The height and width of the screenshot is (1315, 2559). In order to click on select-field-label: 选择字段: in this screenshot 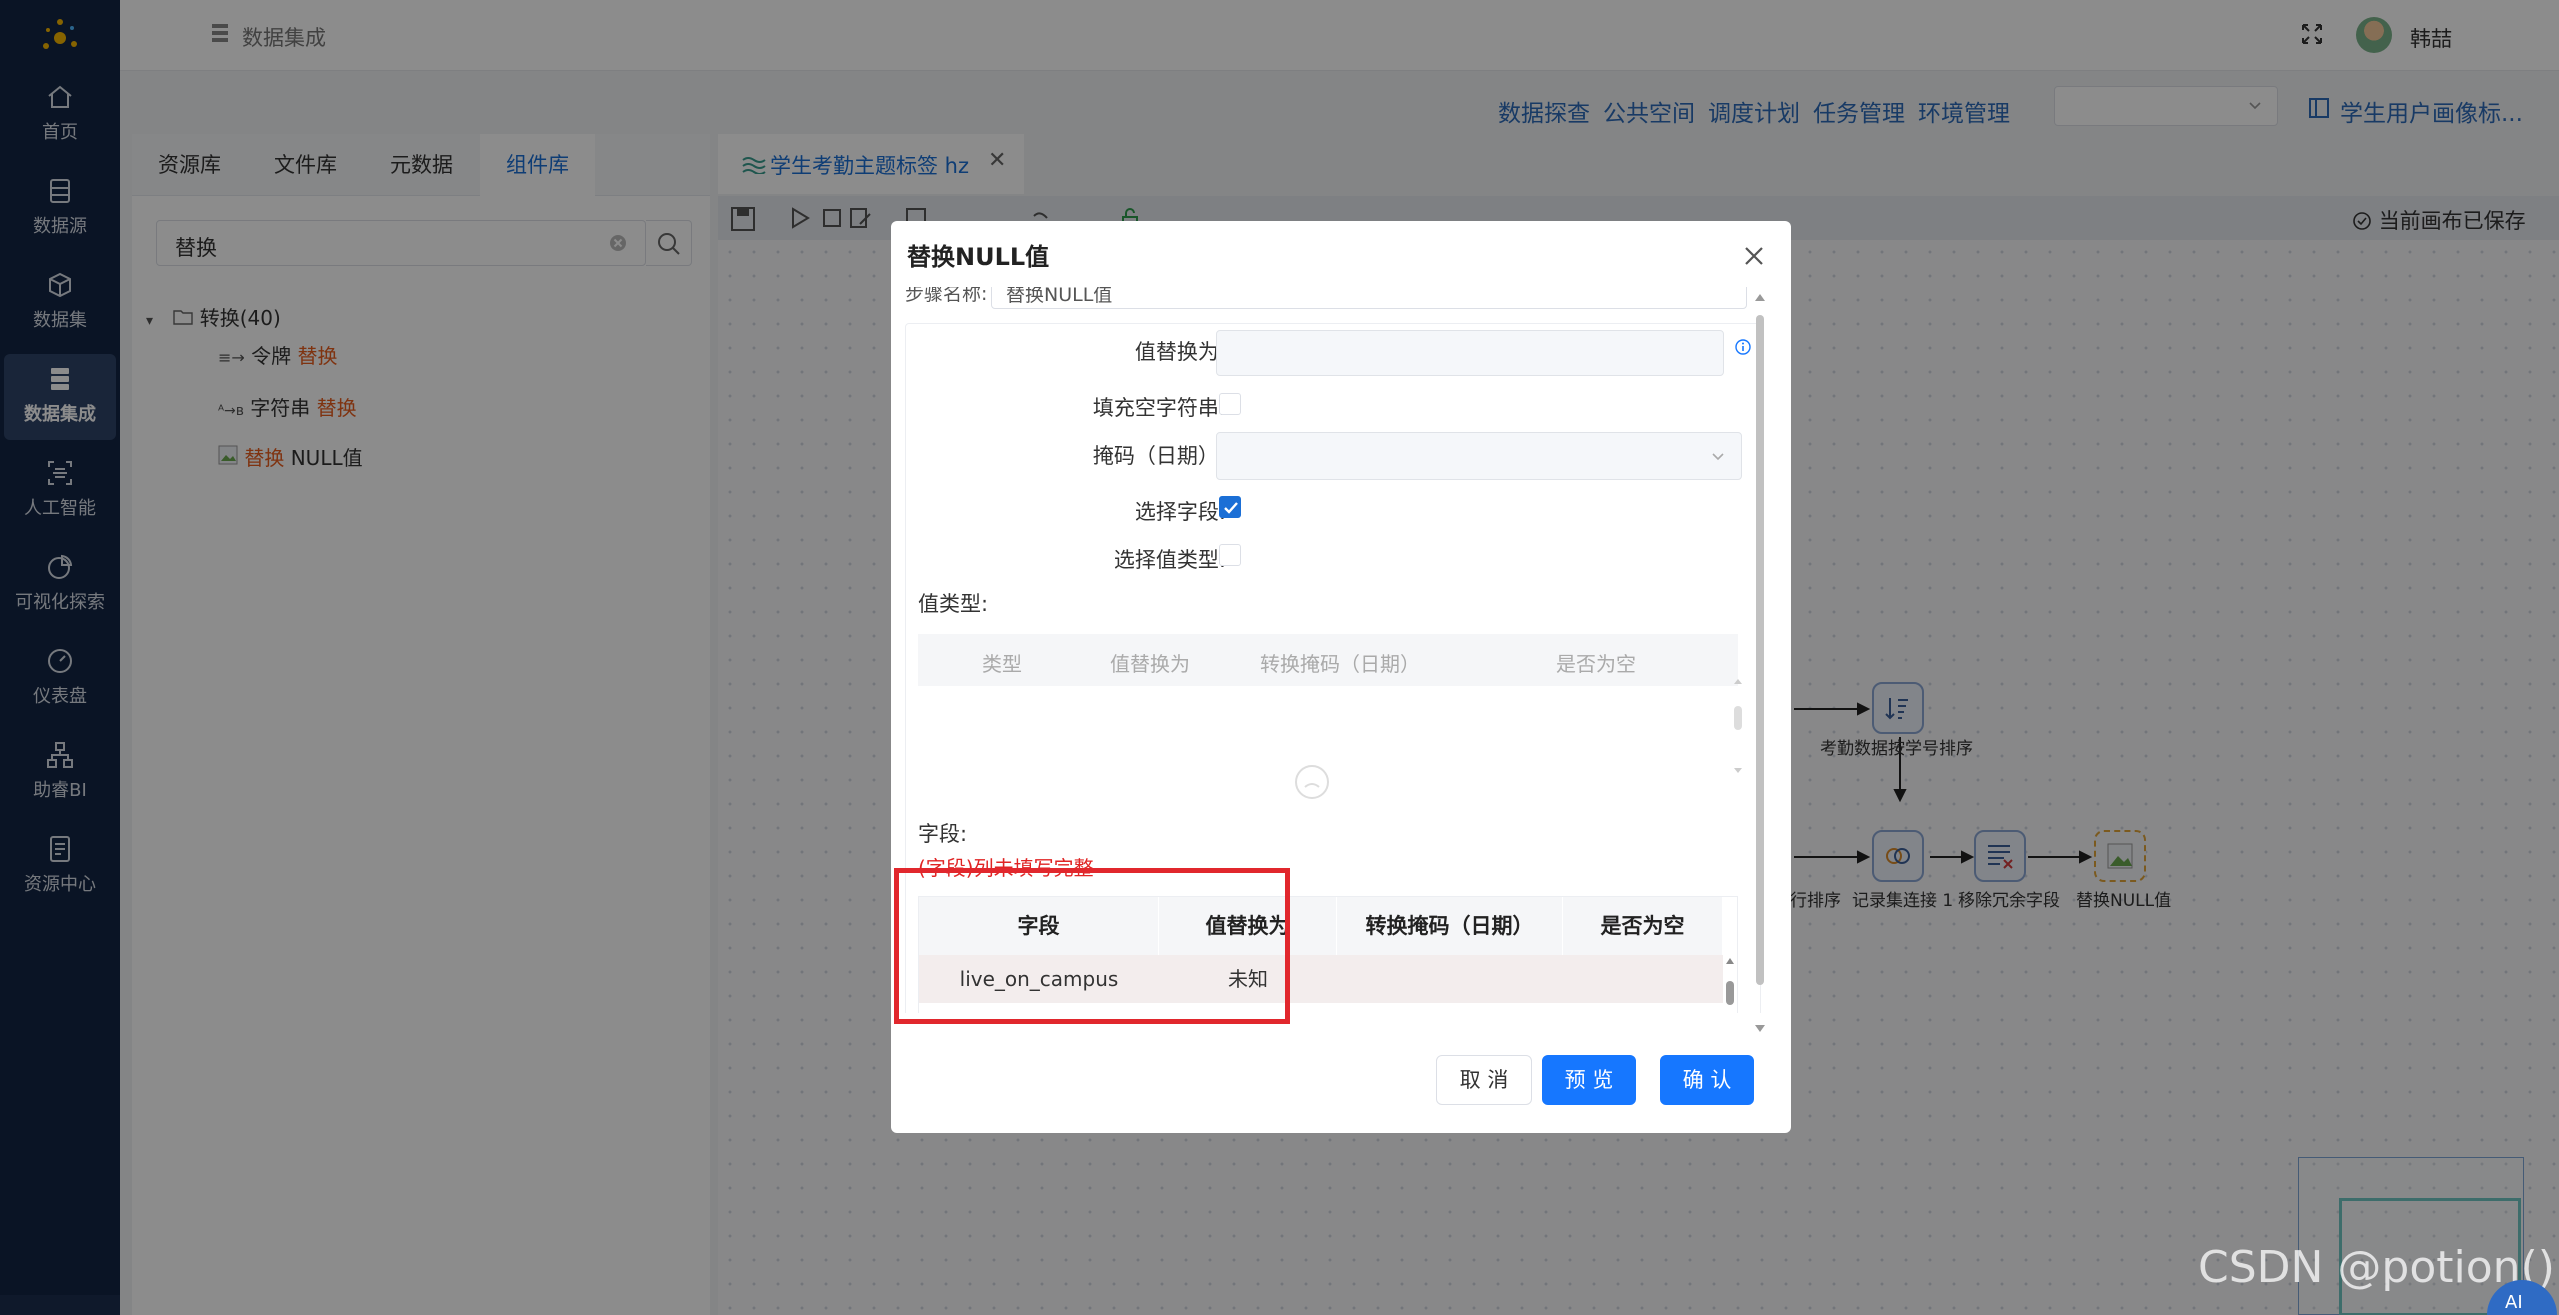, I will do `click(1180, 512)`.